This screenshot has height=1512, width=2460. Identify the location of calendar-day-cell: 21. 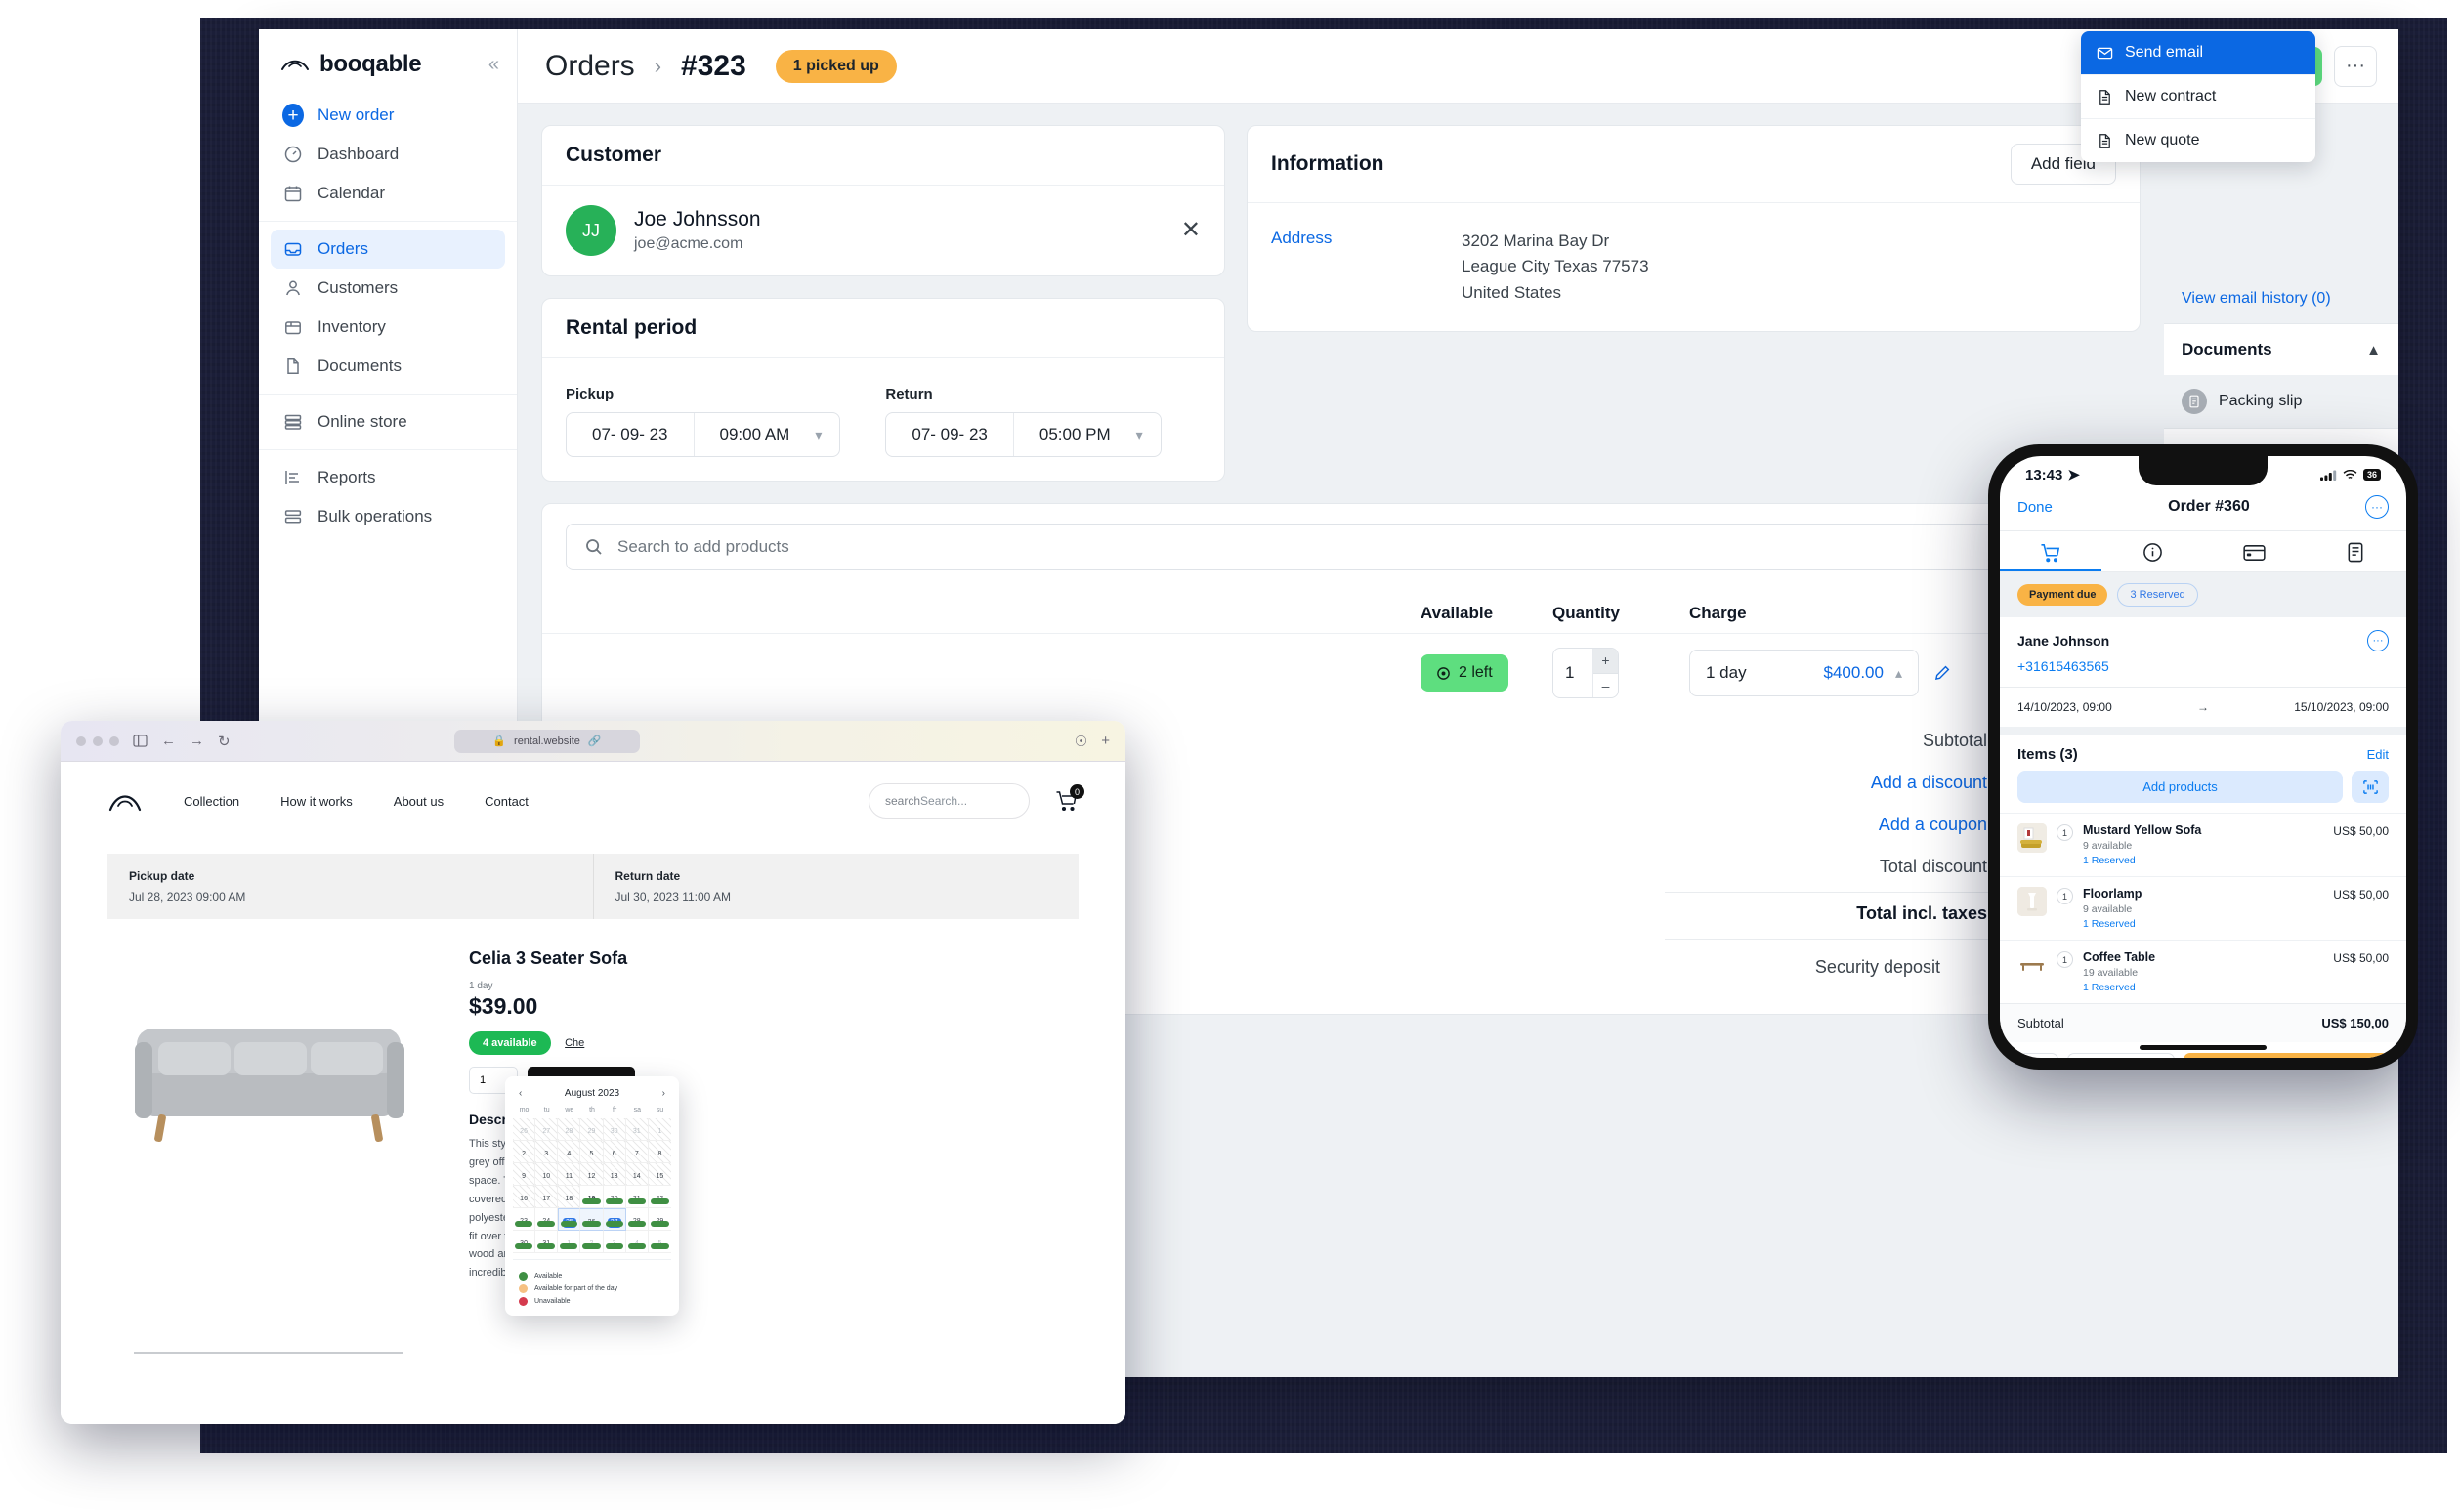
(637, 1197).